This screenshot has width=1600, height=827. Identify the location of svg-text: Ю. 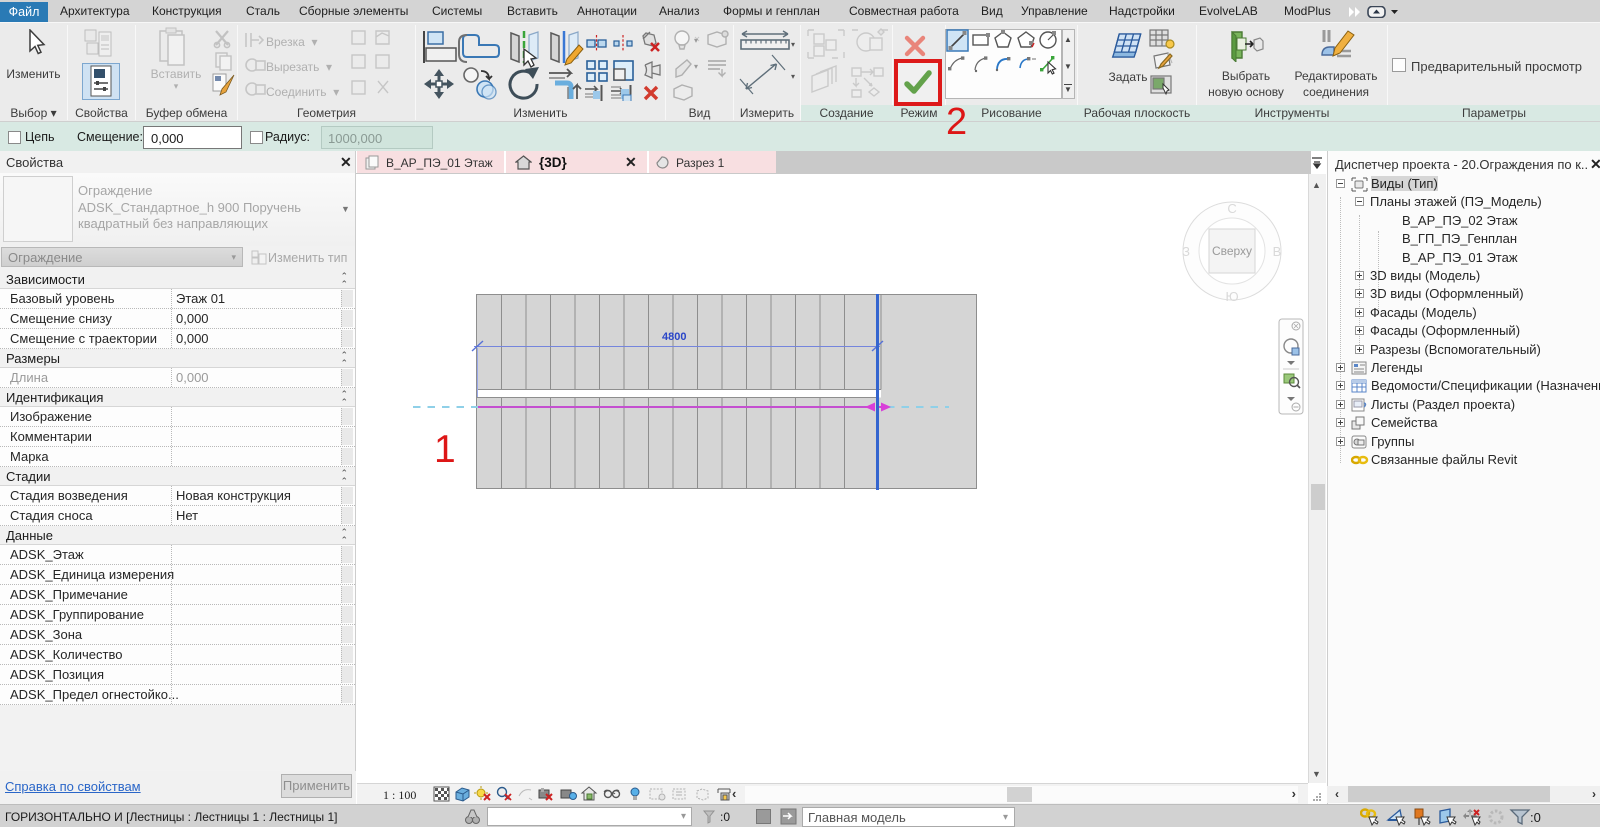
(1231, 296).